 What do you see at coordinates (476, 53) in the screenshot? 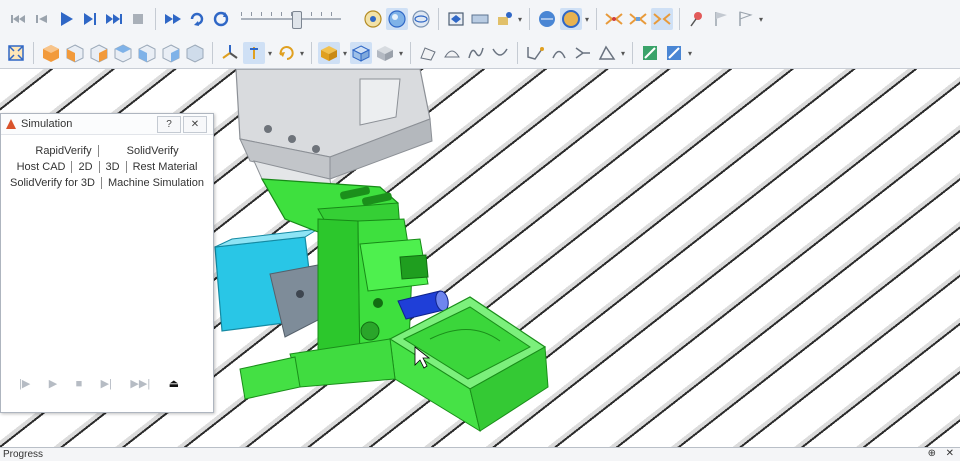
I see `curve-a-icon` at bounding box center [476, 53].